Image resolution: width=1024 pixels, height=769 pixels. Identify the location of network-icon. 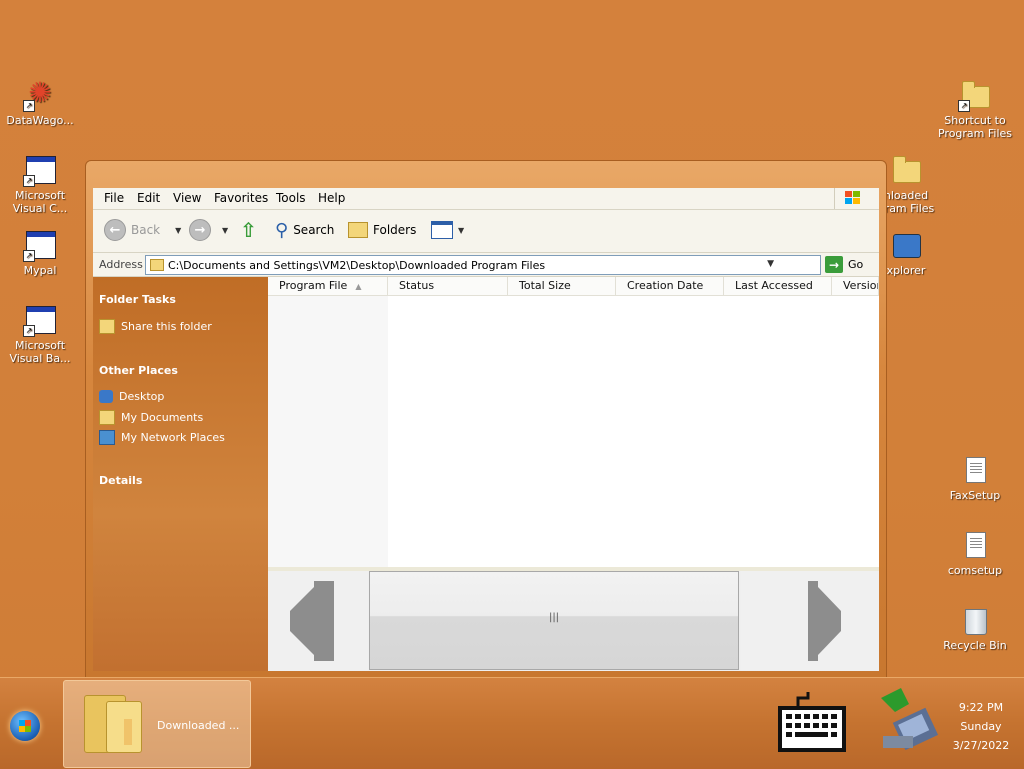
(907, 246).